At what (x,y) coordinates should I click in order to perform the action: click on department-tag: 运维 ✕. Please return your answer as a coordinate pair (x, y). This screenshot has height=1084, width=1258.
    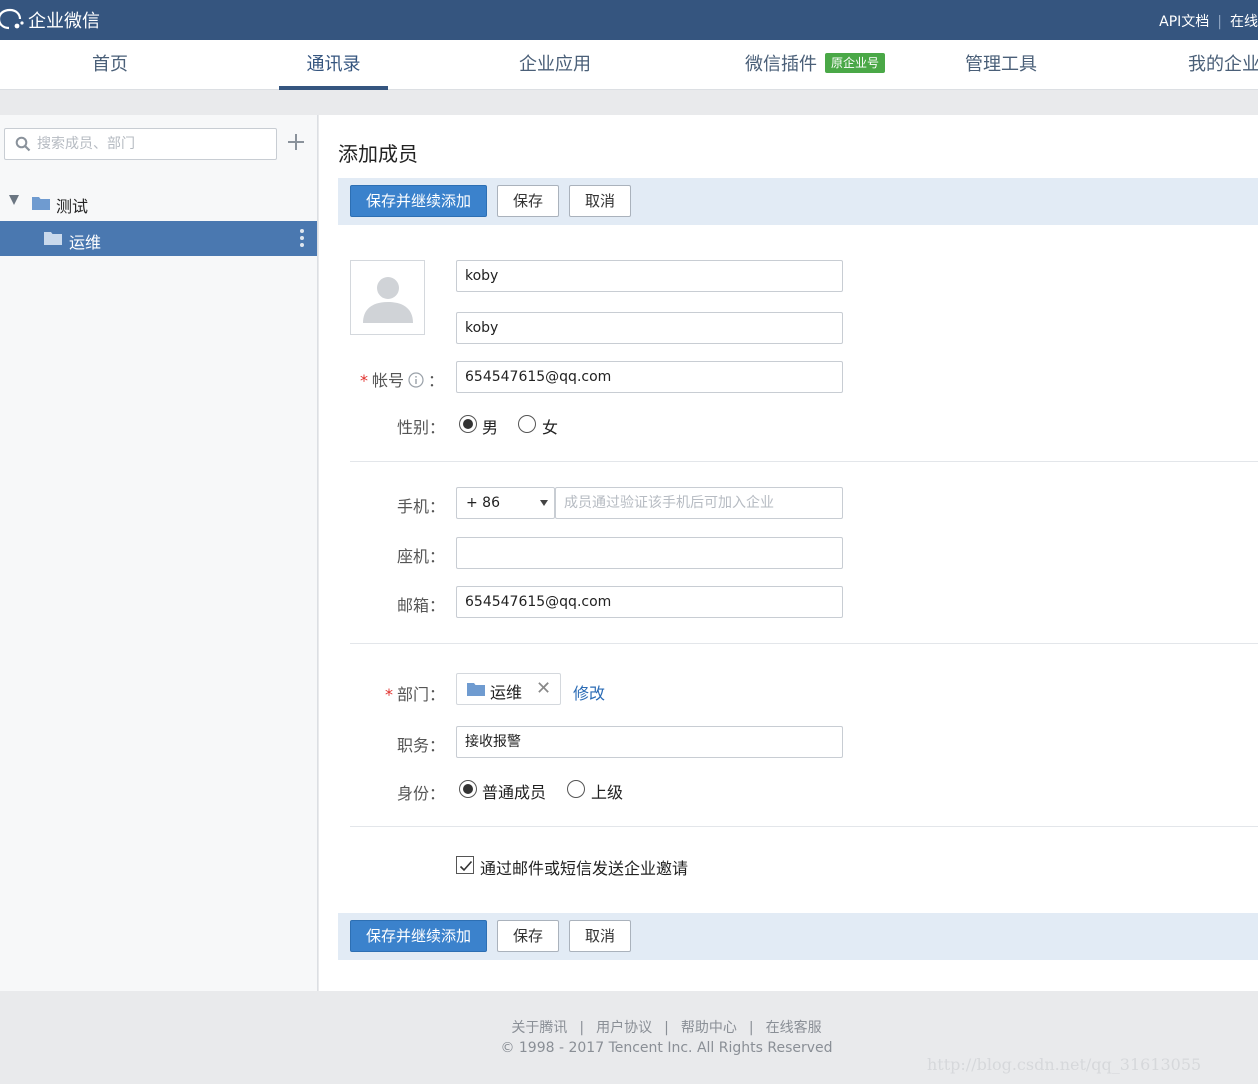
    Looking at the image, I should click on (508, 689).